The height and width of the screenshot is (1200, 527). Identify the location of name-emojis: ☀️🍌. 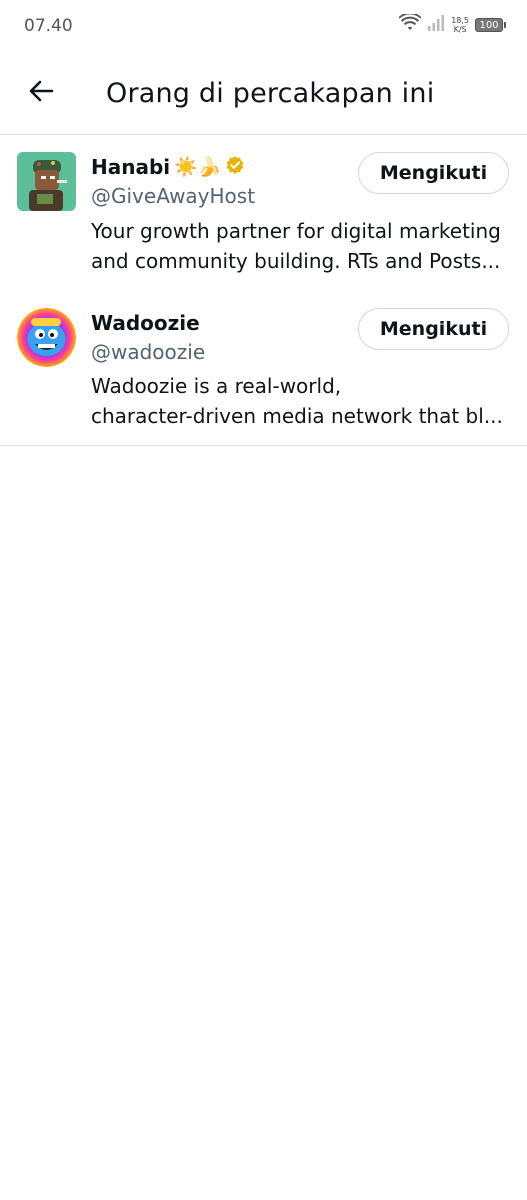
(198, 166).